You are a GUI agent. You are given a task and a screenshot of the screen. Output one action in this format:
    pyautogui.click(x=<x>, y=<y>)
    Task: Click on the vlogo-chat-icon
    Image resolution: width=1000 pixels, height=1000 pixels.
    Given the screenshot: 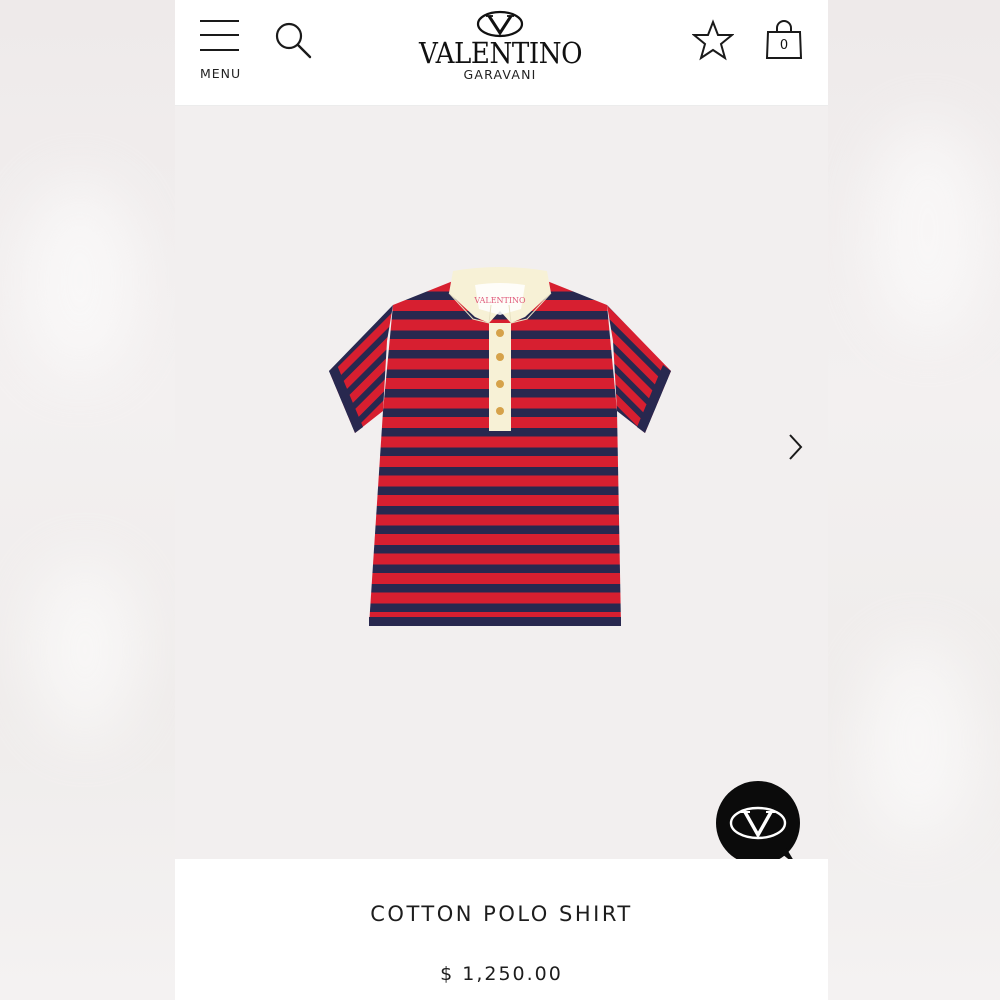 What is the action you would take?
    pyautogui.click(x=758, y=823)
    